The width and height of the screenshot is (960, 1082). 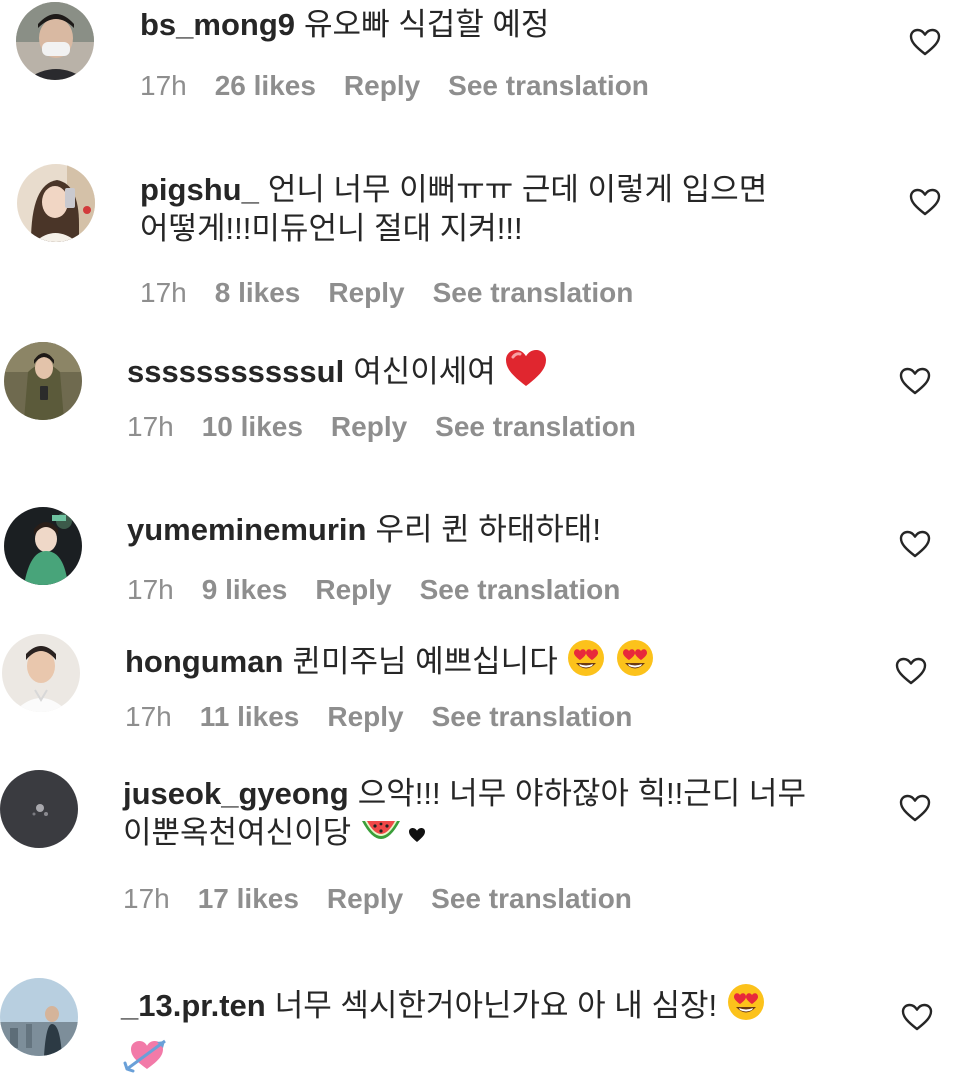 I want to click on comment-meta: 17h 8 likes Reply See translation, so click(x=400, y=293).